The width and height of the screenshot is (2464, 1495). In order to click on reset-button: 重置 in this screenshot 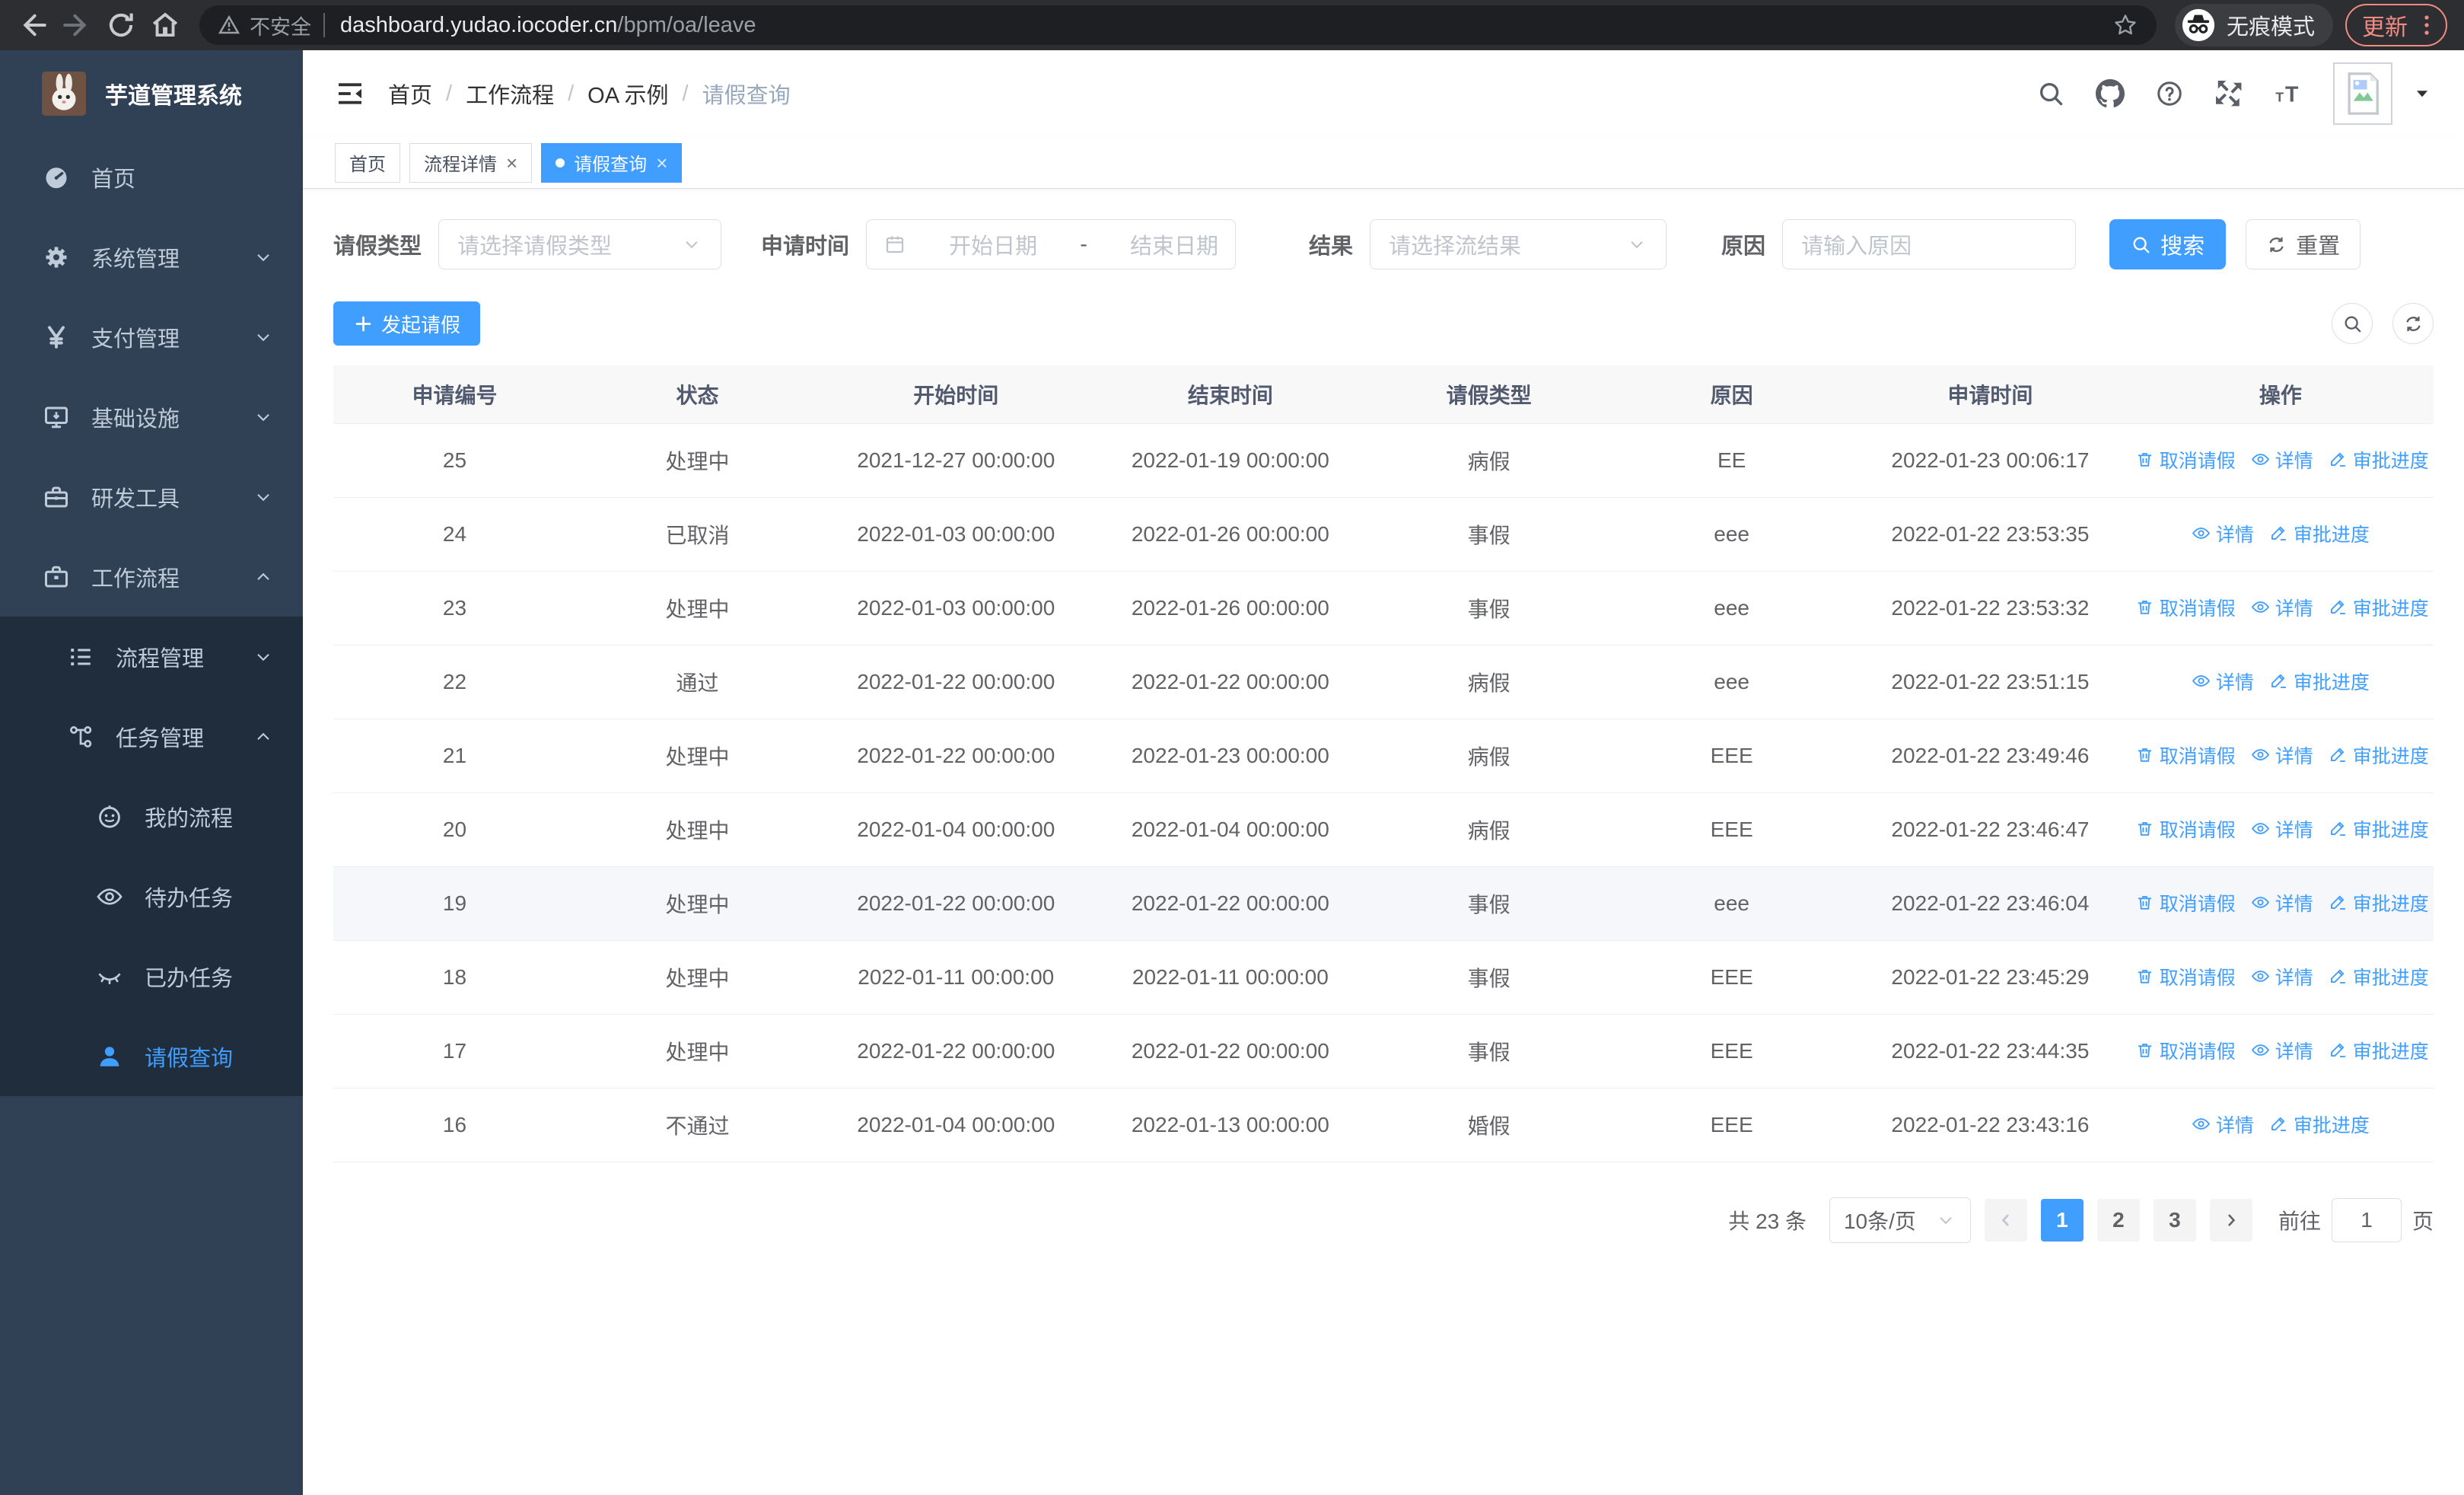, I will do `click(2303, 244)`.